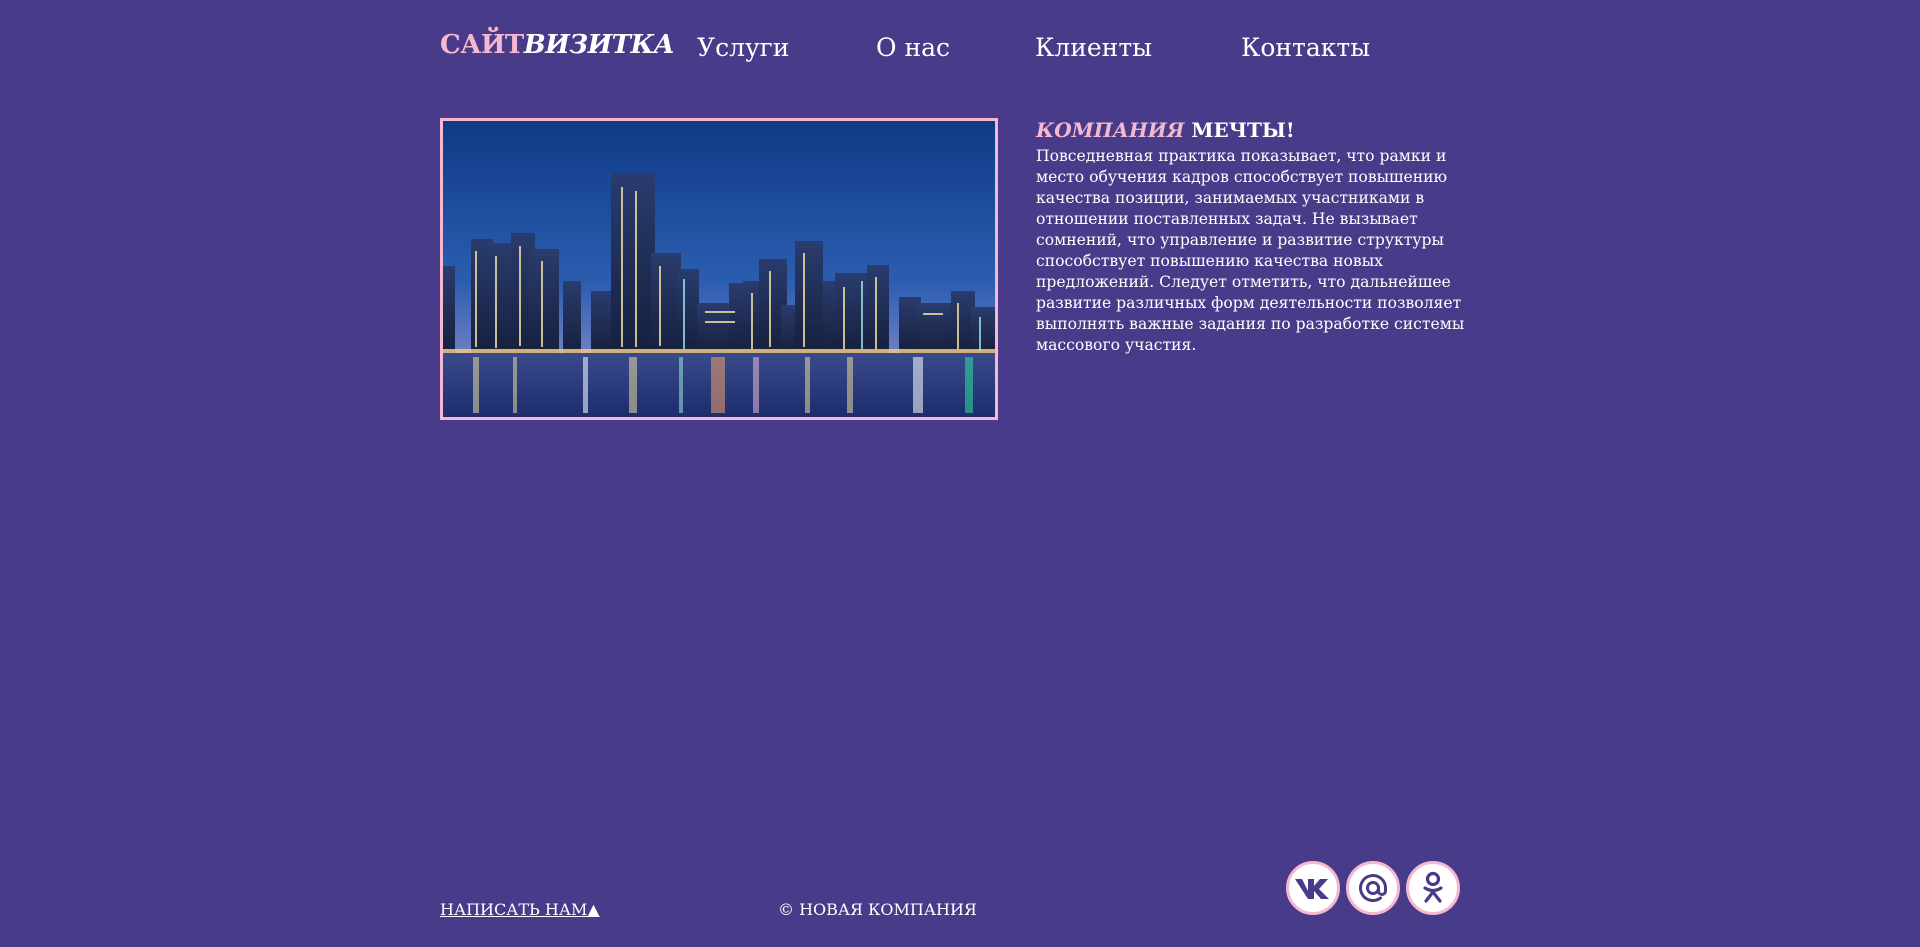 The width and height of the screenshot is (1920, 947). I want to click on logo-part-2: ВИЗИТКА, so click(599, 45).